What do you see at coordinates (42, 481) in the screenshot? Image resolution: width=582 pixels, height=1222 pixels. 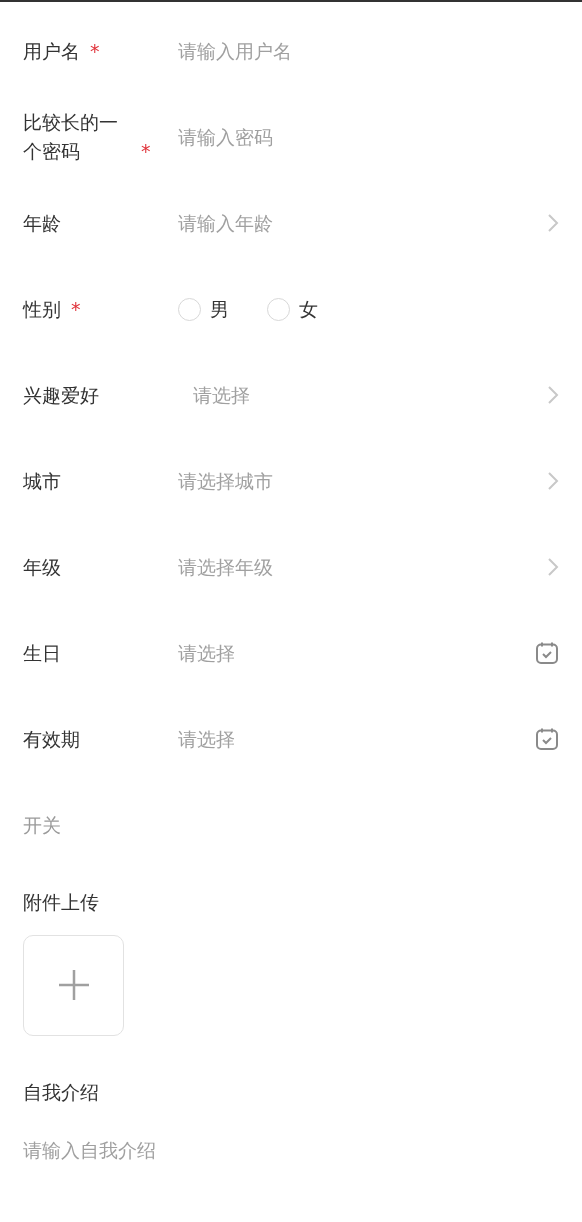 I see `field-label: 城市` at bounding box center [42, 481].